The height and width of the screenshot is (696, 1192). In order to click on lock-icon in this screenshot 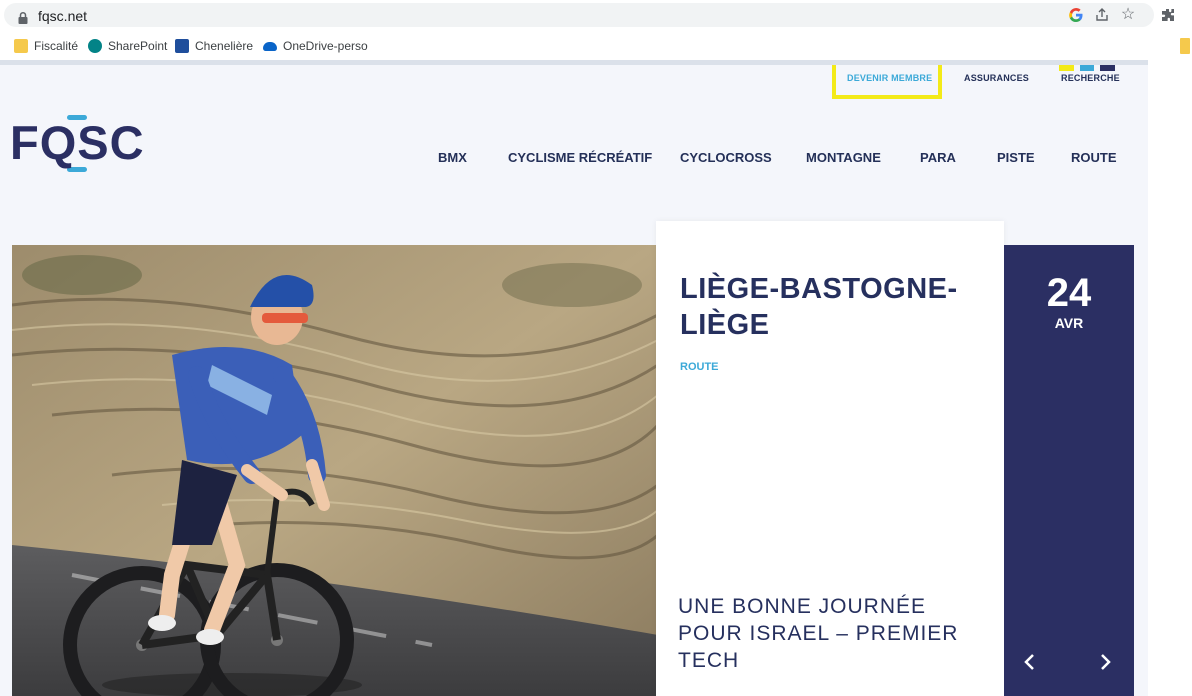, I will do `click(23, 18)`.